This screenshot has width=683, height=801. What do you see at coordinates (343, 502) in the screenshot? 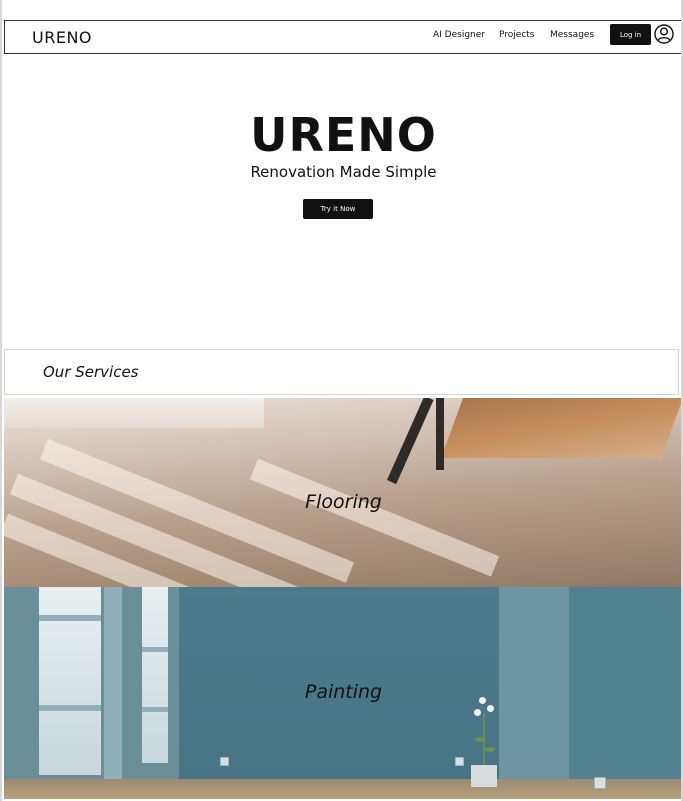
I see `service-label-flooring: Flooring` at bounding box center [343, 502].